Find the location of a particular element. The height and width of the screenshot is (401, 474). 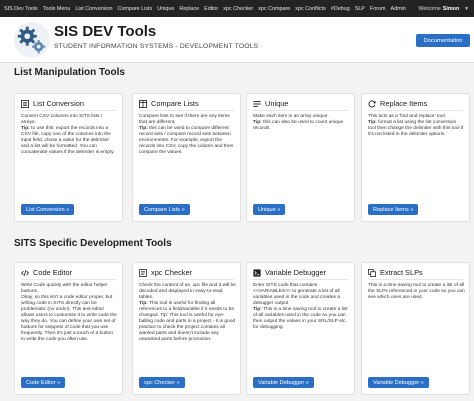

nav-item-tools-menu: Tools Menu is located at coordinates (57, 9).